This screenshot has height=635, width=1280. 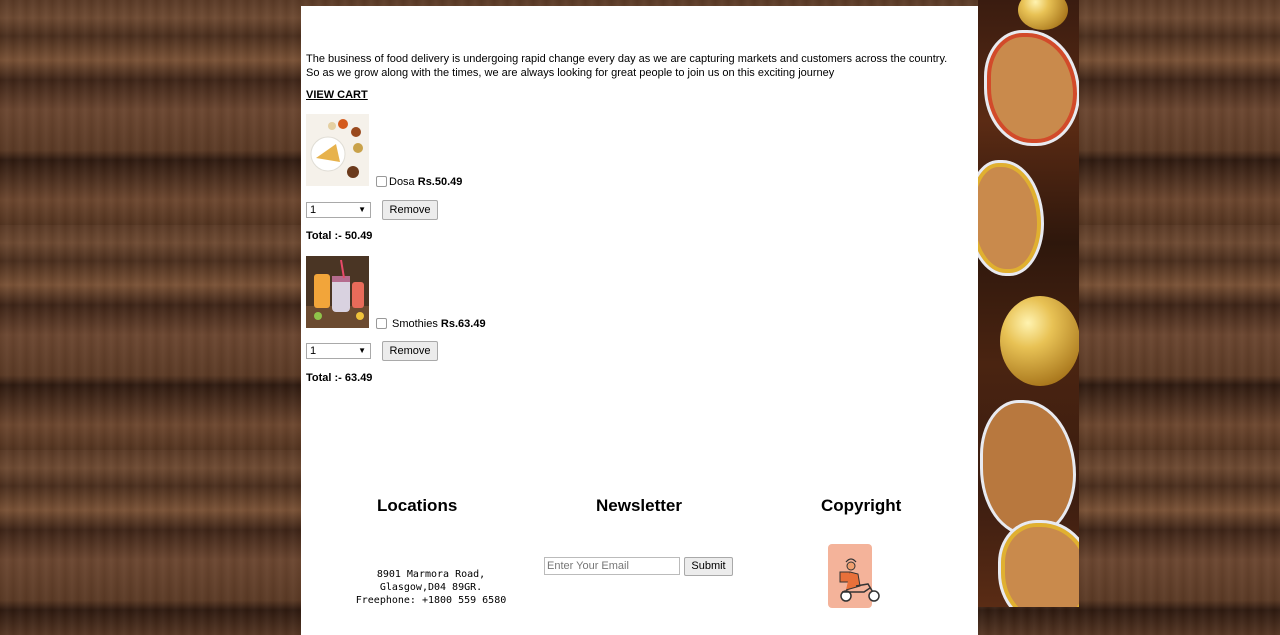 What do you see at coordinates (431, 574) in the screenshot?
I see `address-line: 8901 Marmora Road,` at bounding box center [431, 574].